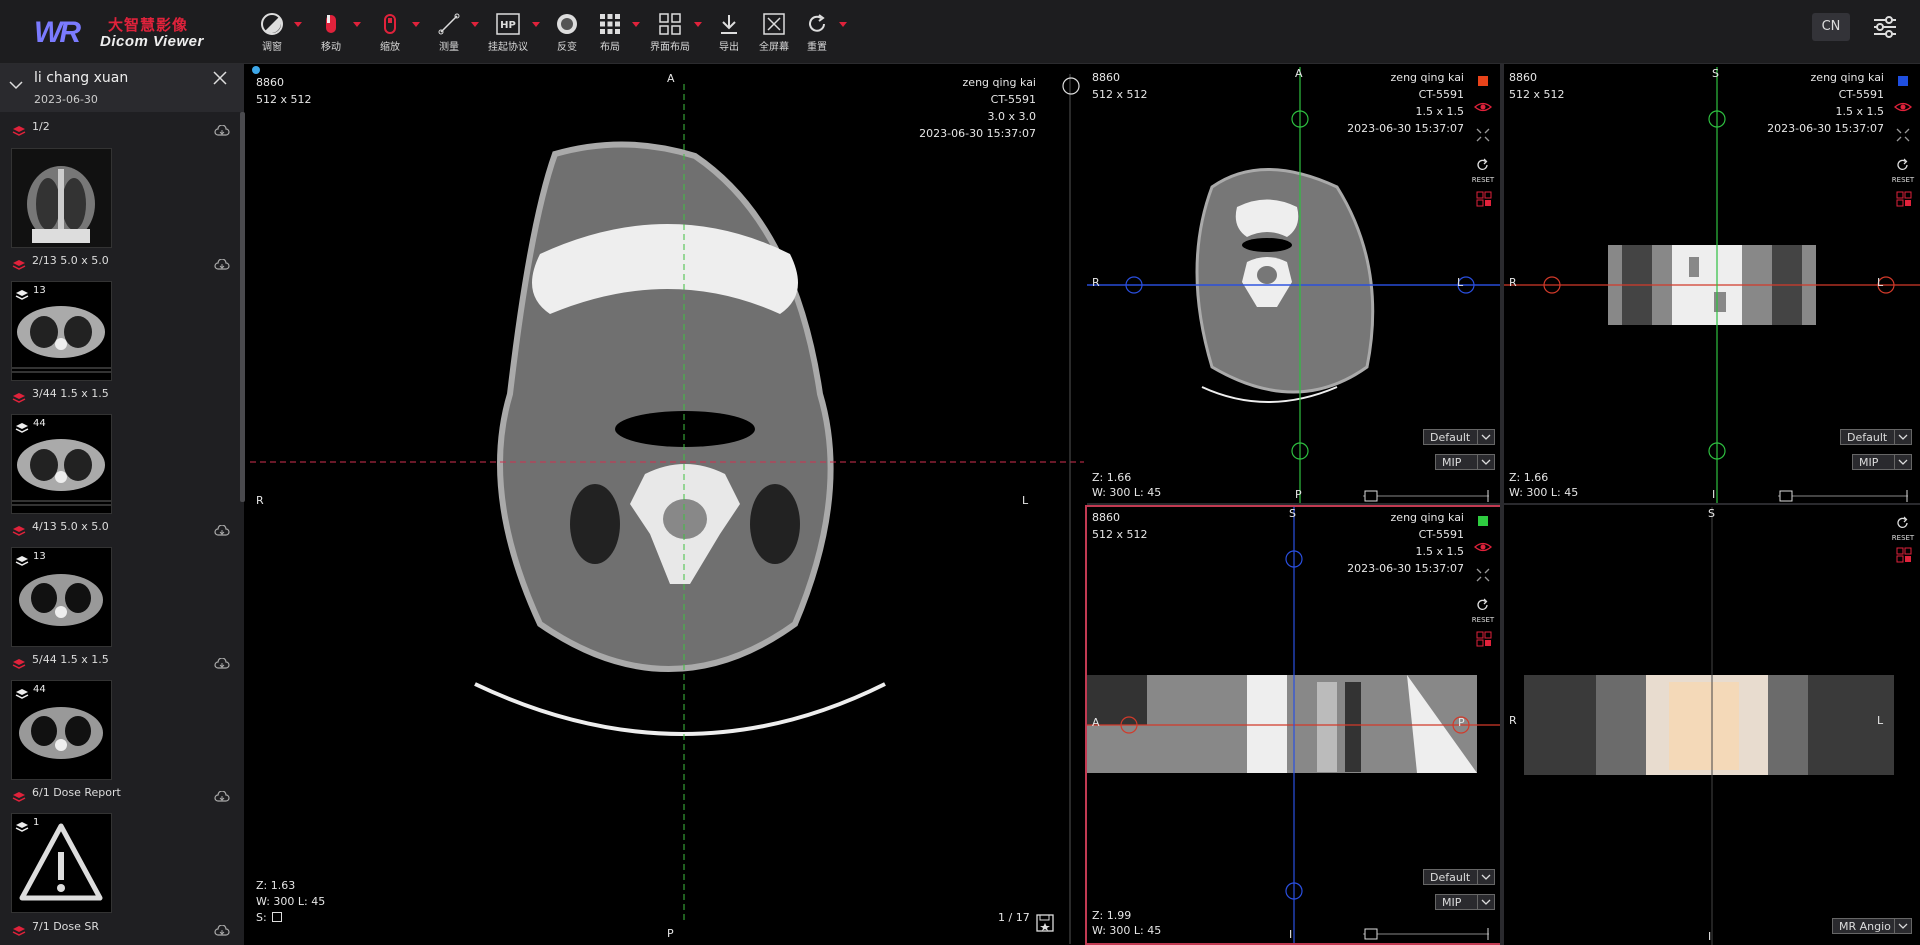  Describe the element at coordinates (1483, 180) in the screenshot. I see `reset-label: RESET` at that location.